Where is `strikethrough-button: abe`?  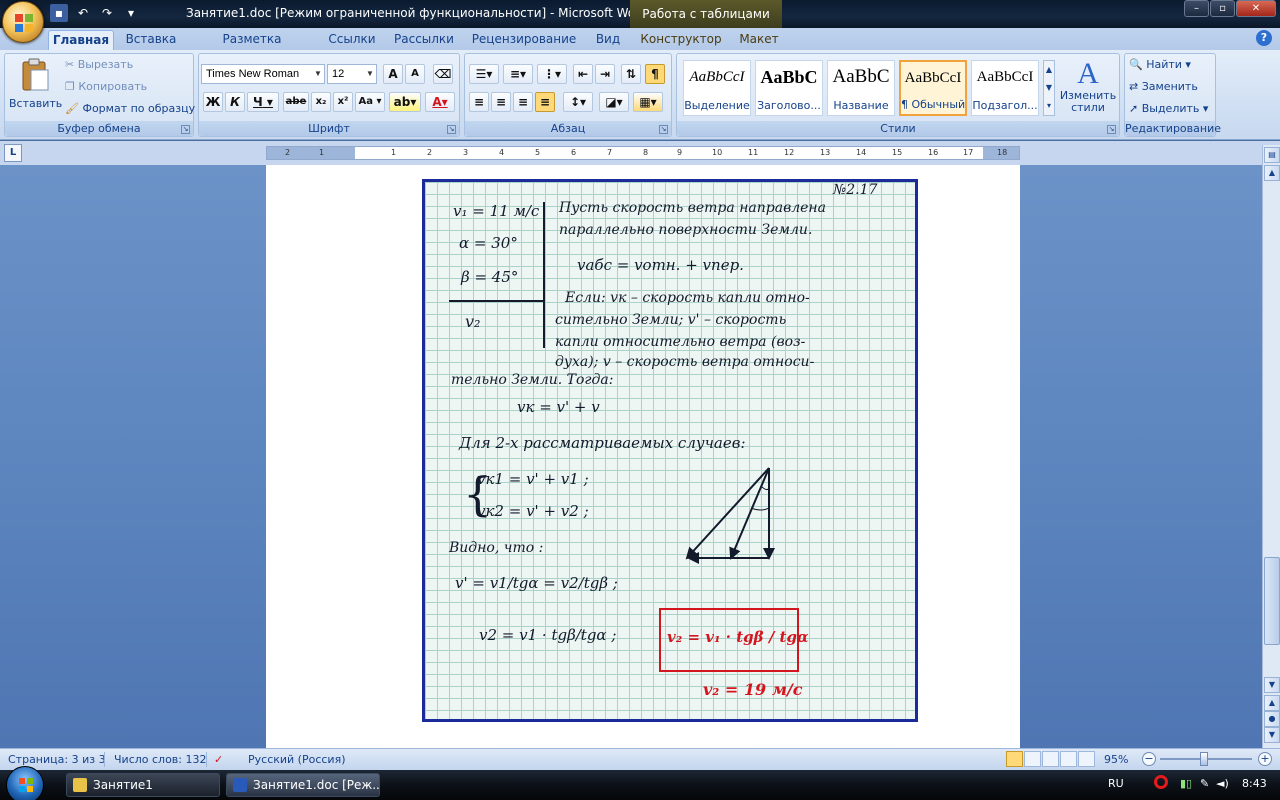
strikethrough-button: abe is located at coordinates (296, 102).